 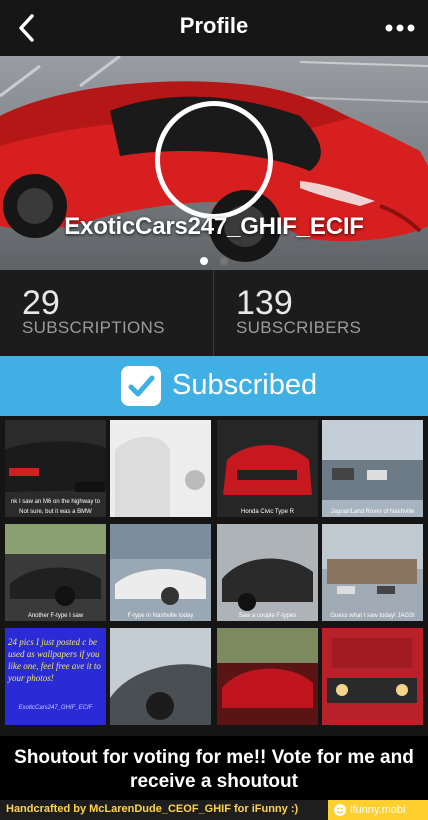 What do you see at coordinates (107, 313) in the screenshot?
I see `subscriptions-stat: 29 SUBSCRIPTIONS` at bounding box center [107, 313].